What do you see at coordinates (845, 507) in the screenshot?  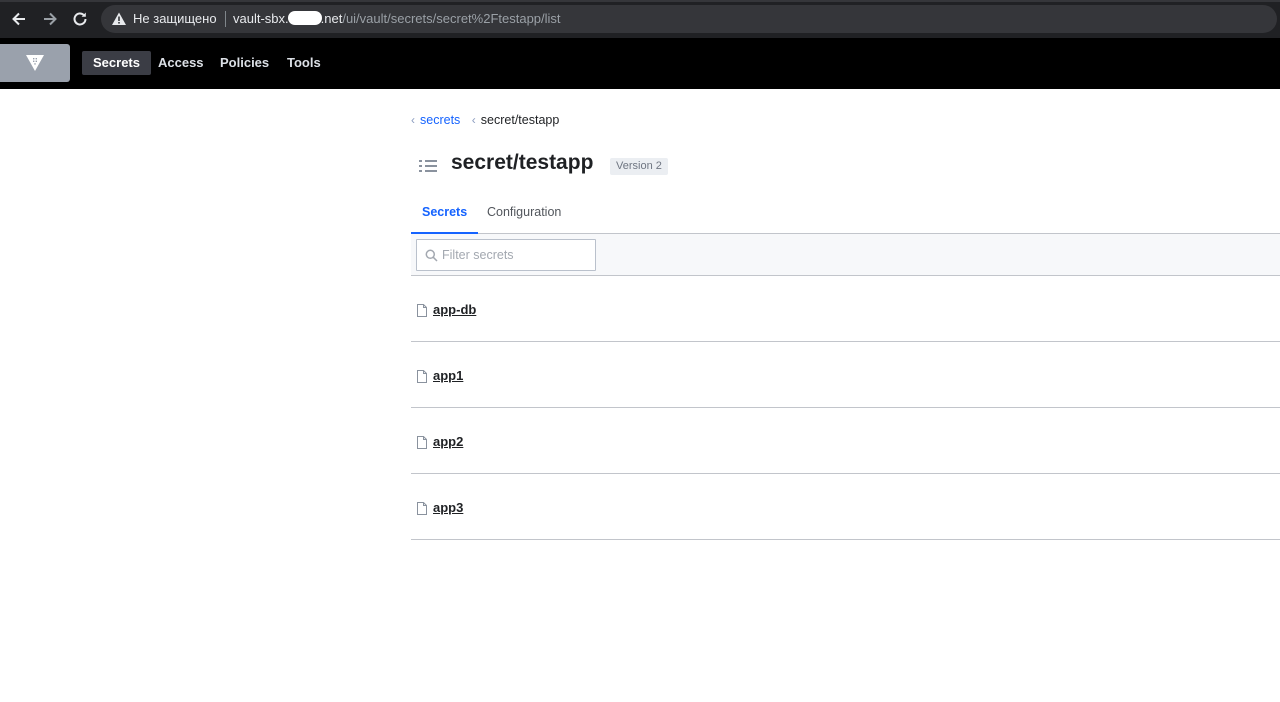 I see `list-item: app3` at bounding box center [845, 507].